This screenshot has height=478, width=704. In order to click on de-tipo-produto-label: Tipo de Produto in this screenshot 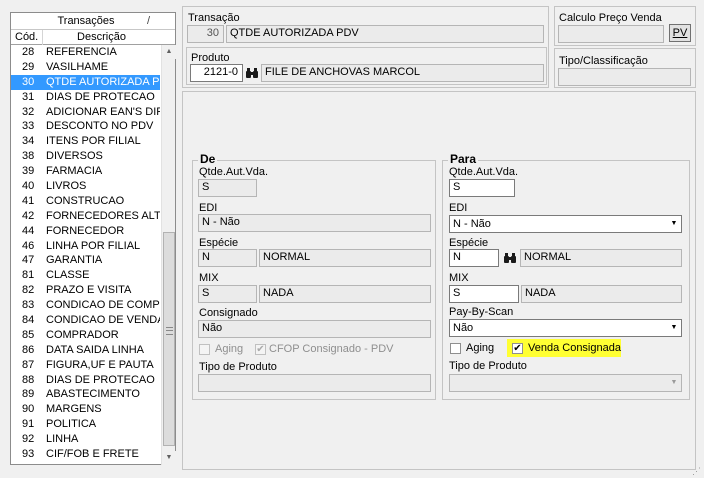, I will do `click(238, 367)`.